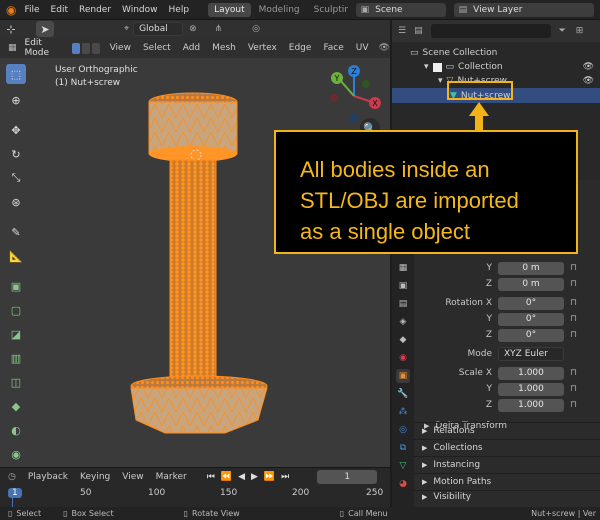 The image size is (600, 520). What do you see at coordinates (402, 31) in the screenshot?
I see `outliner-editor-icon: ☰` at bounding box center [402, 31].